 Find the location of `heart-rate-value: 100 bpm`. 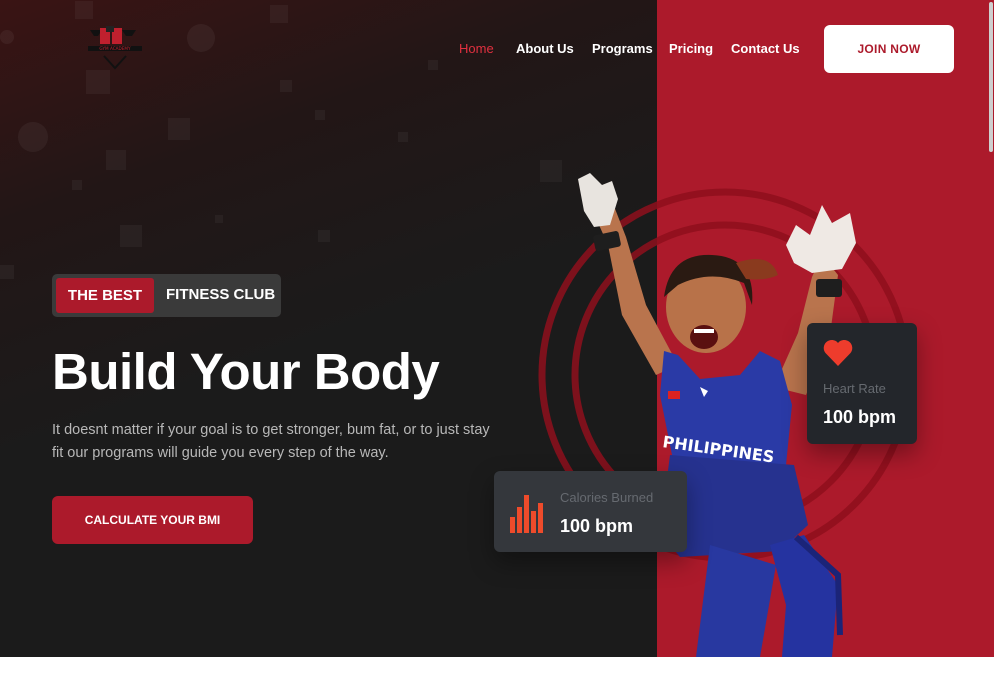

heart-rate-value: 100 bpm is located at coordinates (860, 417).